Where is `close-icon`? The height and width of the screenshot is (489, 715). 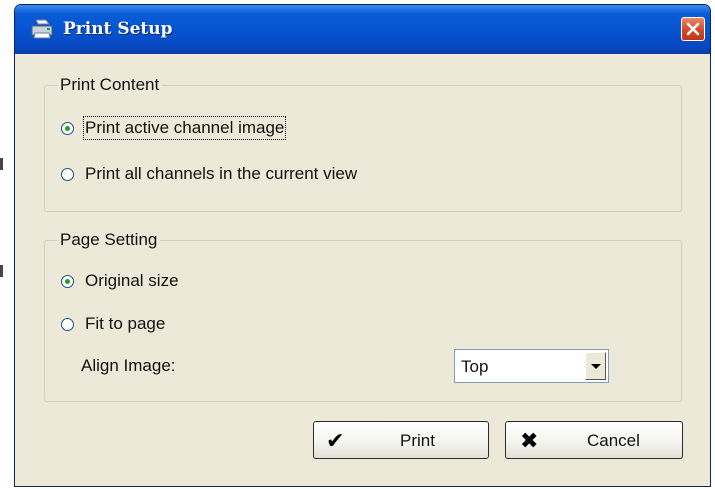 close-icon is located at coordinates (693, 29).